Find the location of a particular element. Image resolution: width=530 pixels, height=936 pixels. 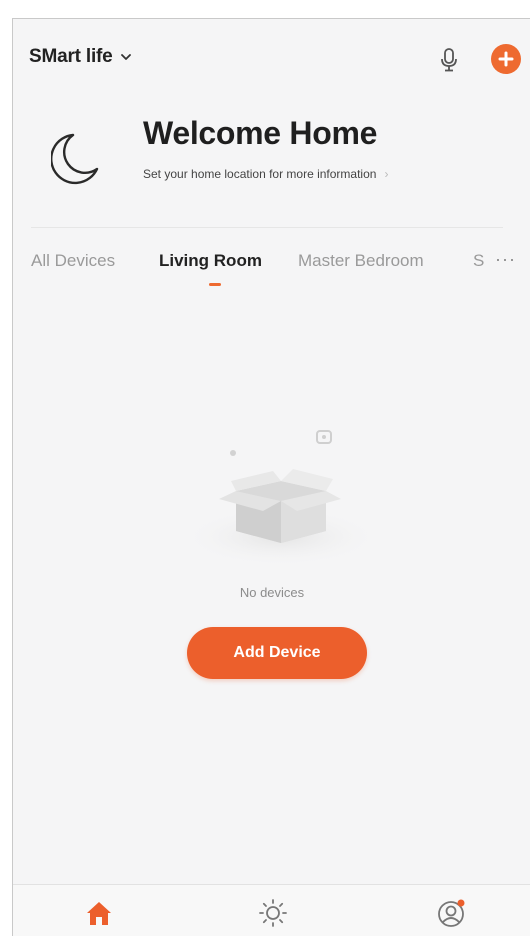

sun-icon is located at coordinates (273, 913).